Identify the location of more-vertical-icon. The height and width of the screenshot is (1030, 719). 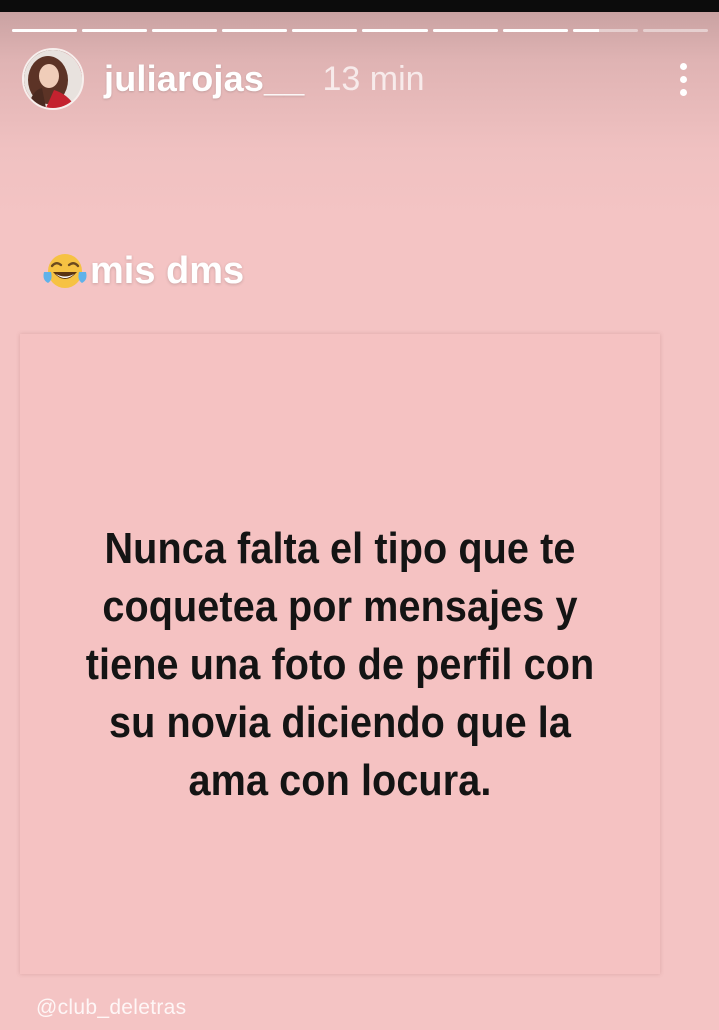
(683, 79).